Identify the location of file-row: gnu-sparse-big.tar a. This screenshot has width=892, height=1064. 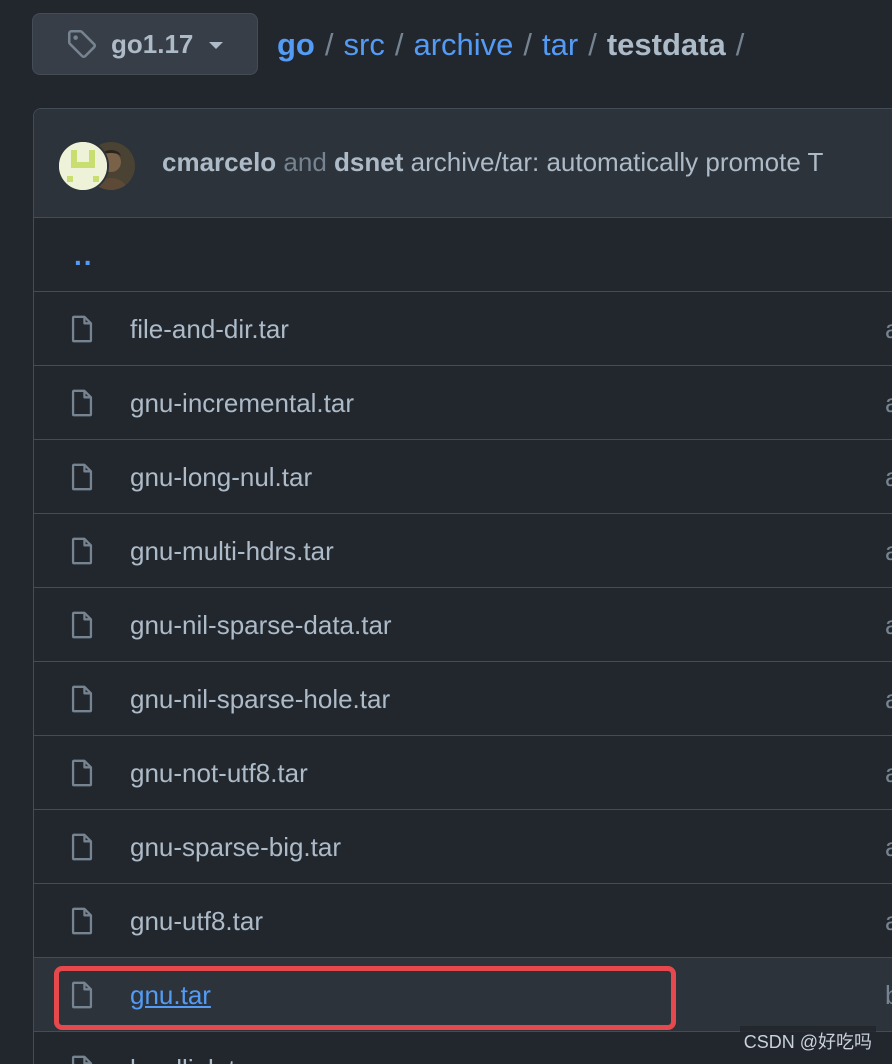
(463, 847).